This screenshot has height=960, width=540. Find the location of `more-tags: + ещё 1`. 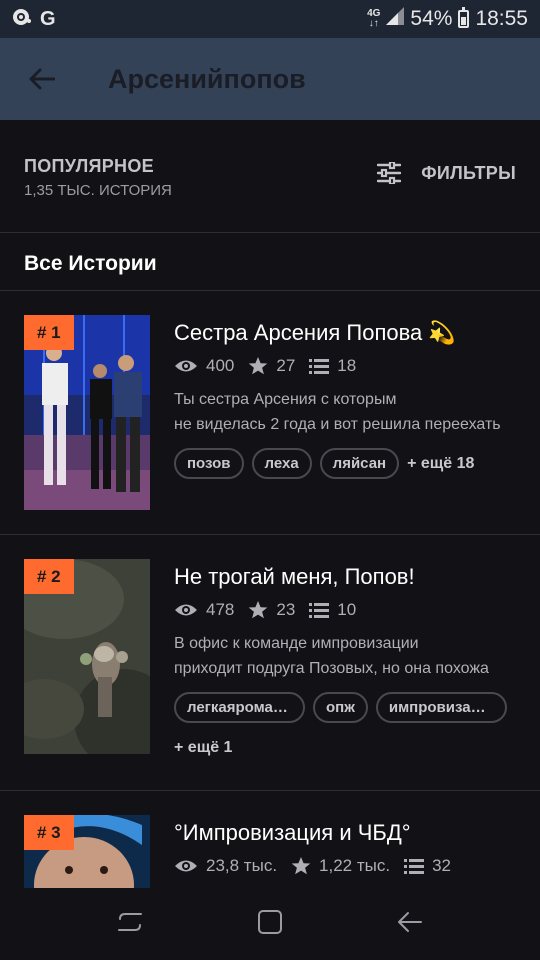

more-tags: + ещё 1 is located at coordinates (203, 747).